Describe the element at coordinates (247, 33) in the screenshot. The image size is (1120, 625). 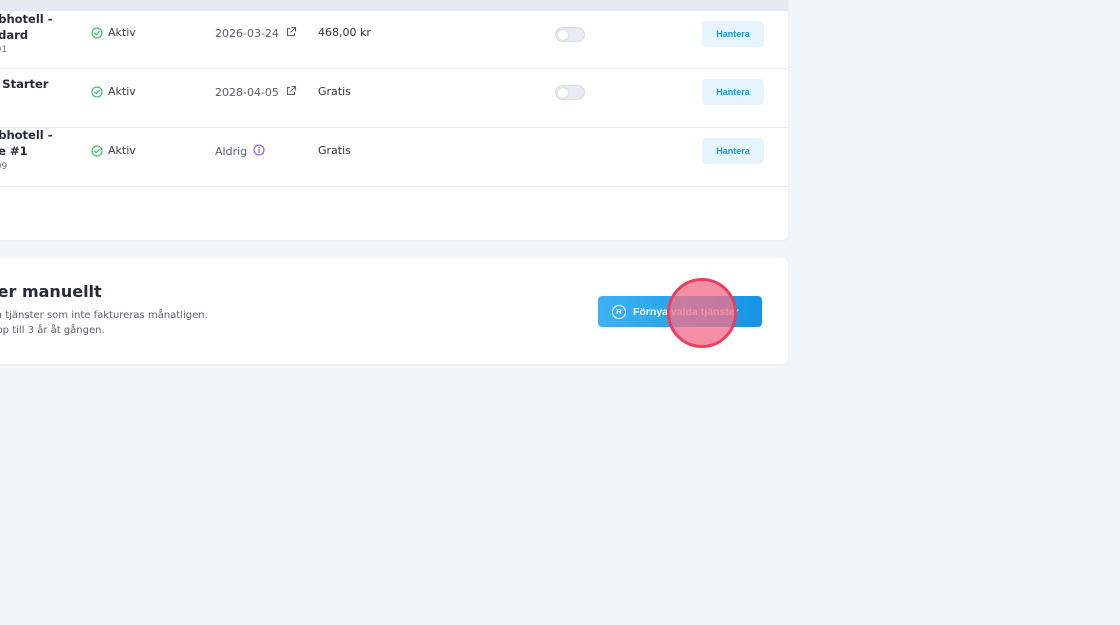
I see `expiry-date: 2026-03-24` at that location.